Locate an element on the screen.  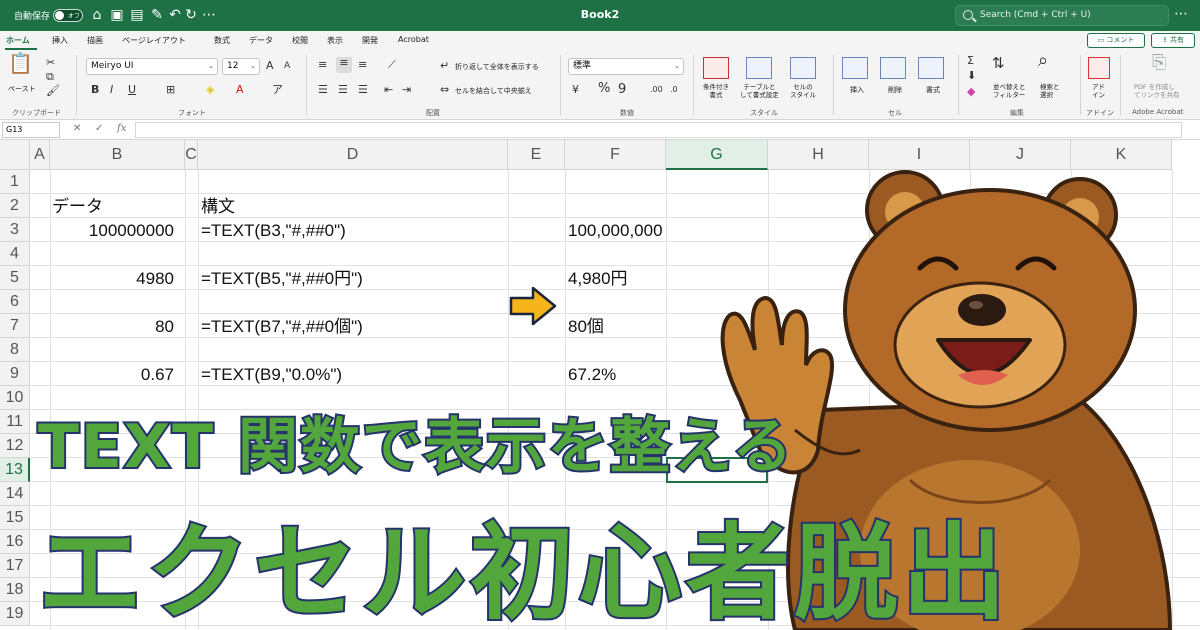
percent-icon: % is located at coordinates (604, 88).